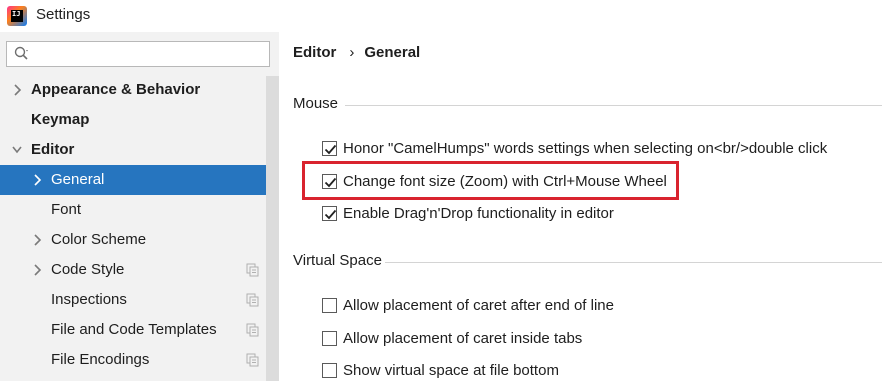 The width and height of the screenshot is (882, 381). Describe the element at coordinates (441, 16) in the screenshot. I see `title-bar: IJ Settings` at that location.